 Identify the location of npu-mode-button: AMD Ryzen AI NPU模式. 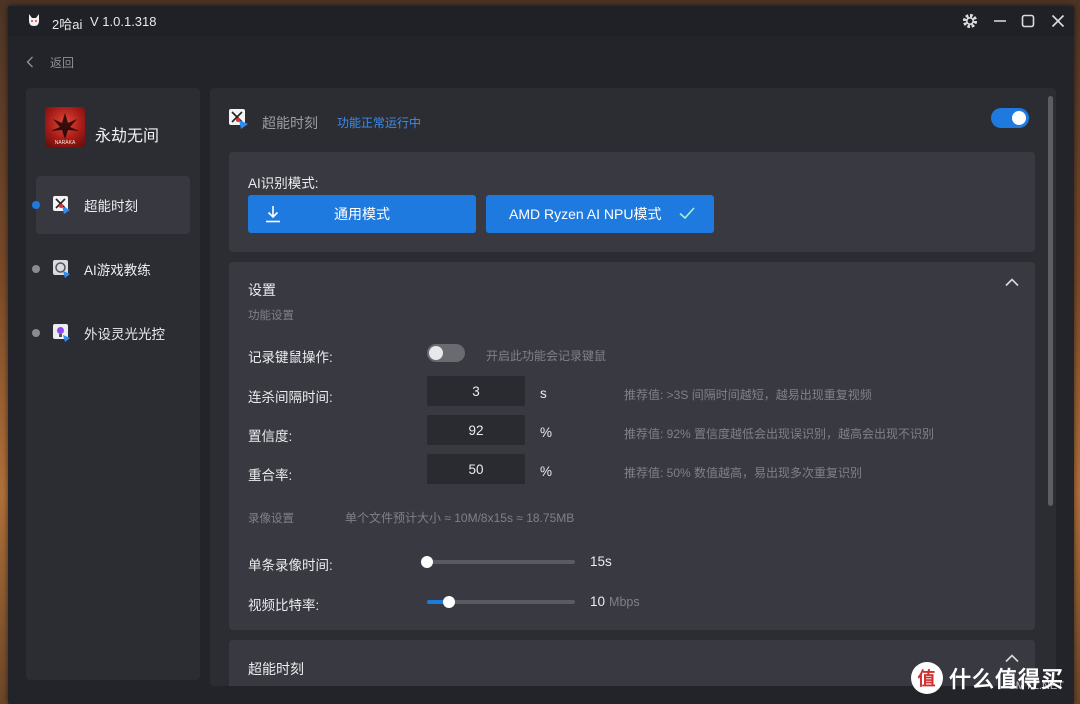
(600, 214).